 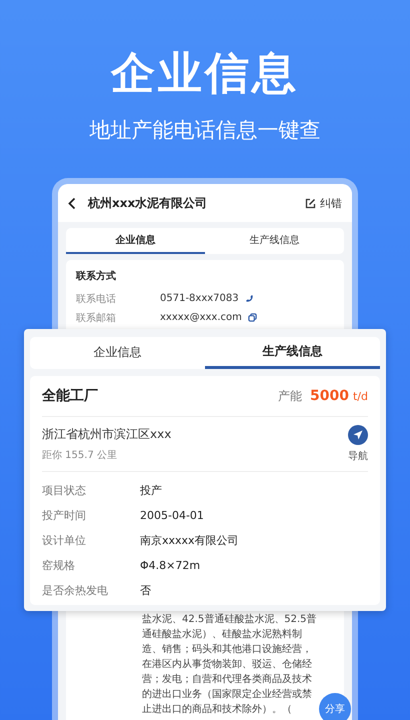 I want to click on business-scope-text: 盐水泥、42.5普通硅酸盐水泥、52.5普 通硅酸盐水泥）、硅酸盐水泥熟料制 造、销售；码头和其他港口设施经营， 在港区内从事货物装卸、驳运、仓储经 营；发电；自营和代理各类商品及技术 的进出口业务（国家限定企业经营或禁 止进出口的商品和技术除外）。（, so click(x=229, y=664).